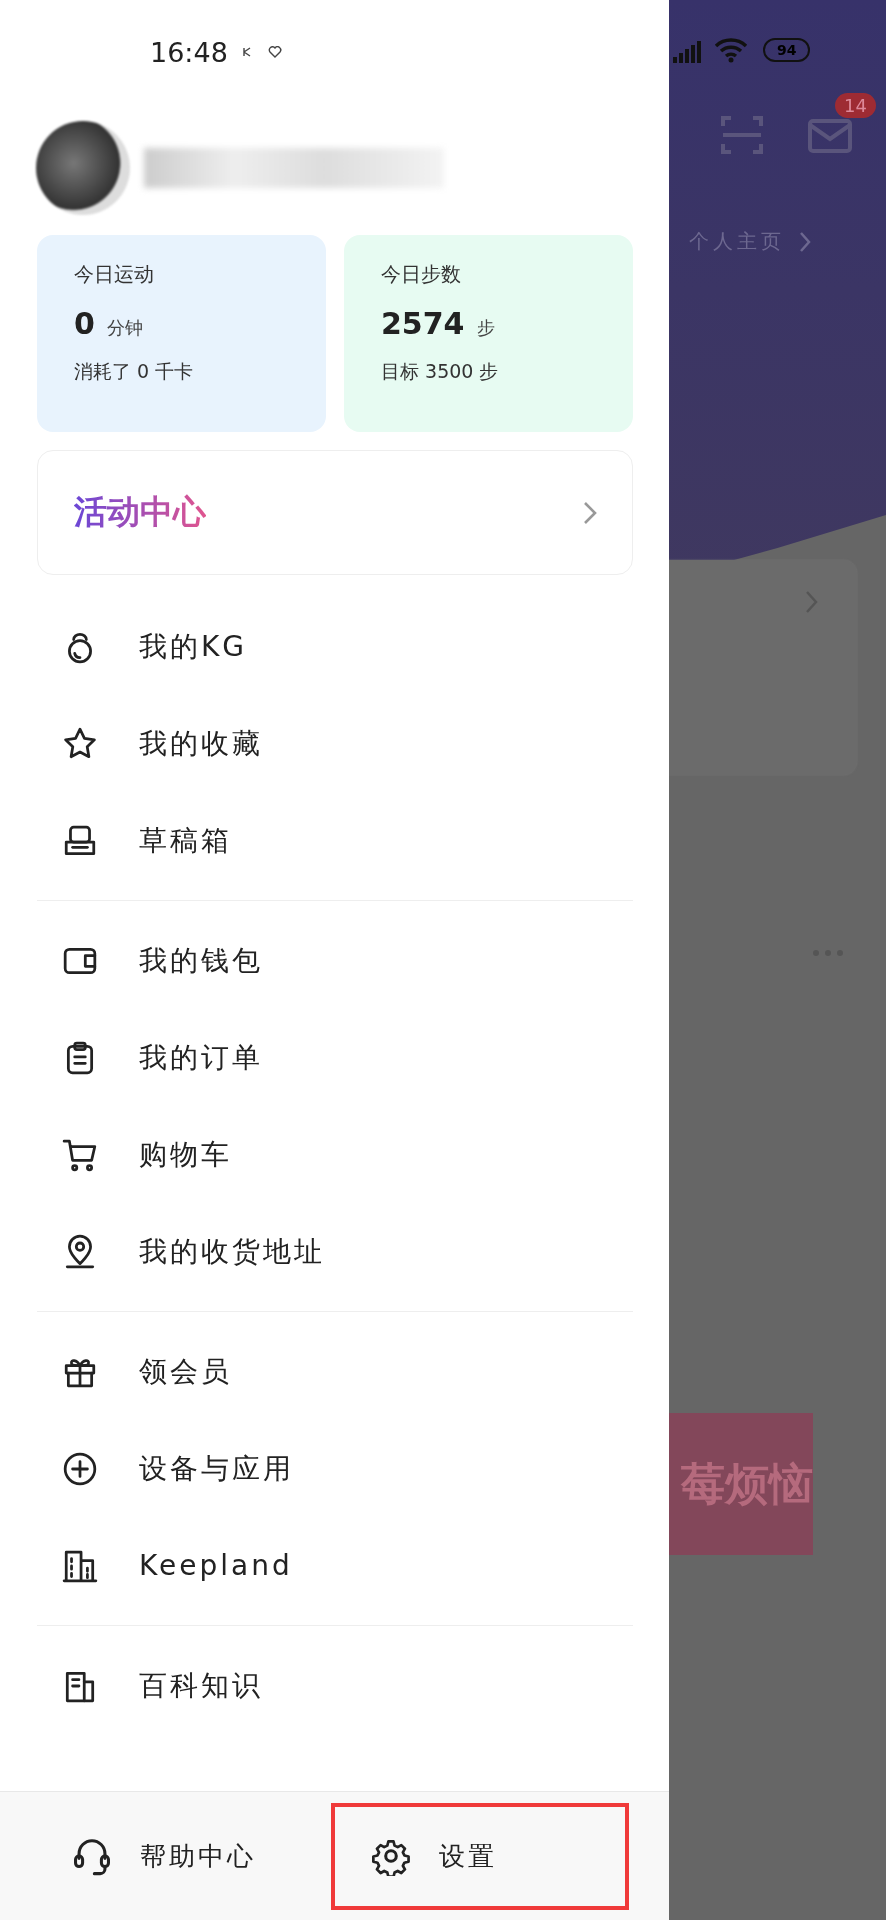 The width and height of the screenshot is (886, 1920). What do you see at coordinates (335, 1468) in the screenshot?
I see `menu-item: 设备与应用` at bounding box center [335, 1468].